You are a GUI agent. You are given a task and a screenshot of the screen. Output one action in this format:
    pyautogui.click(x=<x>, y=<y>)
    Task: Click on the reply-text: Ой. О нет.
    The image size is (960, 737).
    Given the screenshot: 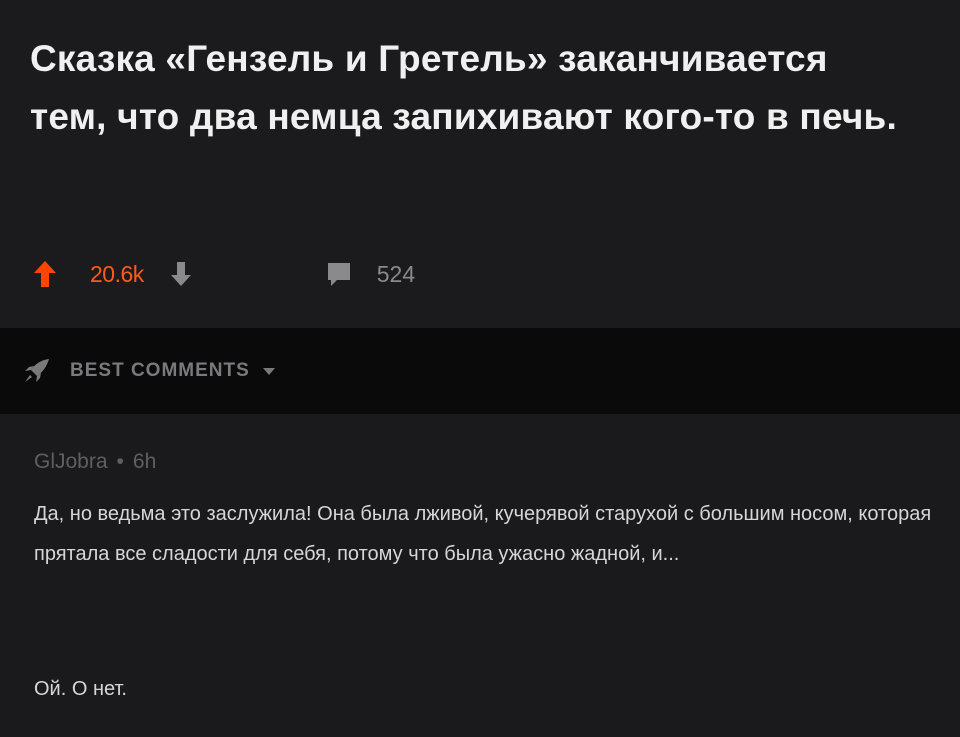 What is the action you would take?
    pyautogui.click(x=80, y=689)
    